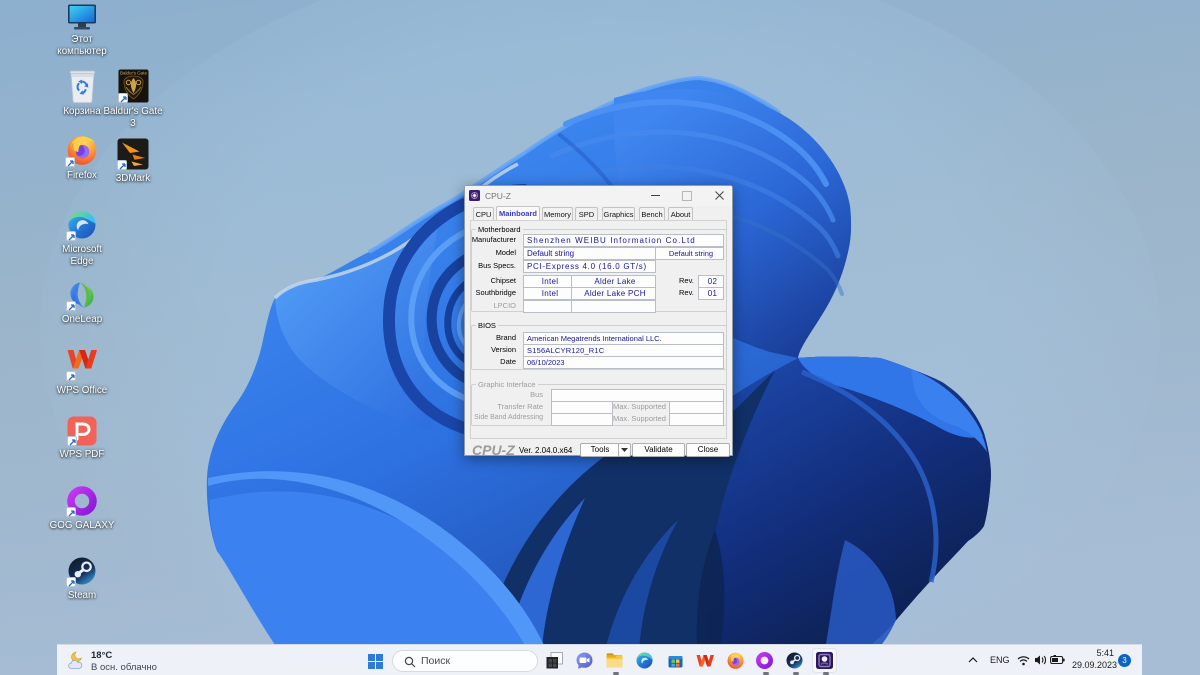 The height and width of the screenshot is (675, 1200). I want to click on svg-text: Baldur's Gate, so click(133, 73).